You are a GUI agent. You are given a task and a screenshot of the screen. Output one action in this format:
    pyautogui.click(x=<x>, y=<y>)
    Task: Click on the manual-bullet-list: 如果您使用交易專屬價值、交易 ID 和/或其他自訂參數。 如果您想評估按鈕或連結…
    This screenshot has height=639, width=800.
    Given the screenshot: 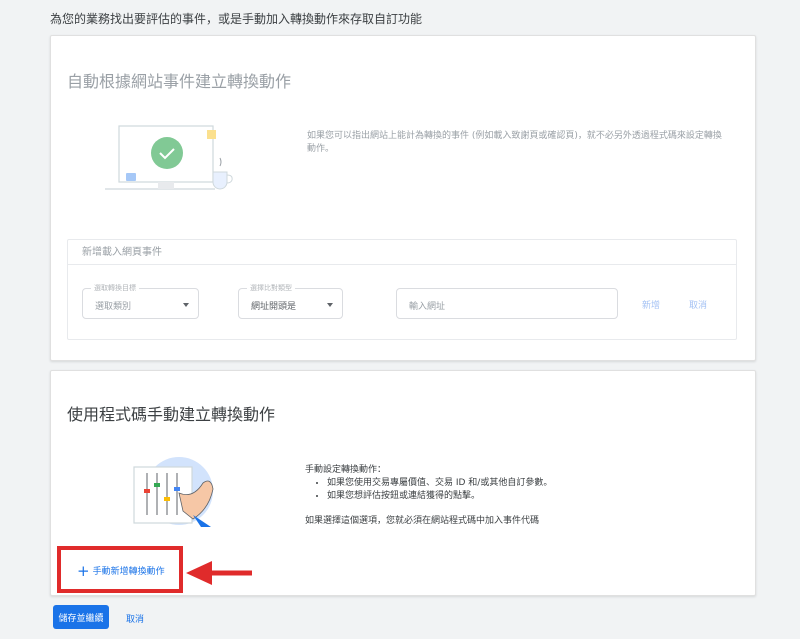 What is the action you would take?
    pyautogui.click(x=455, y=490)
    